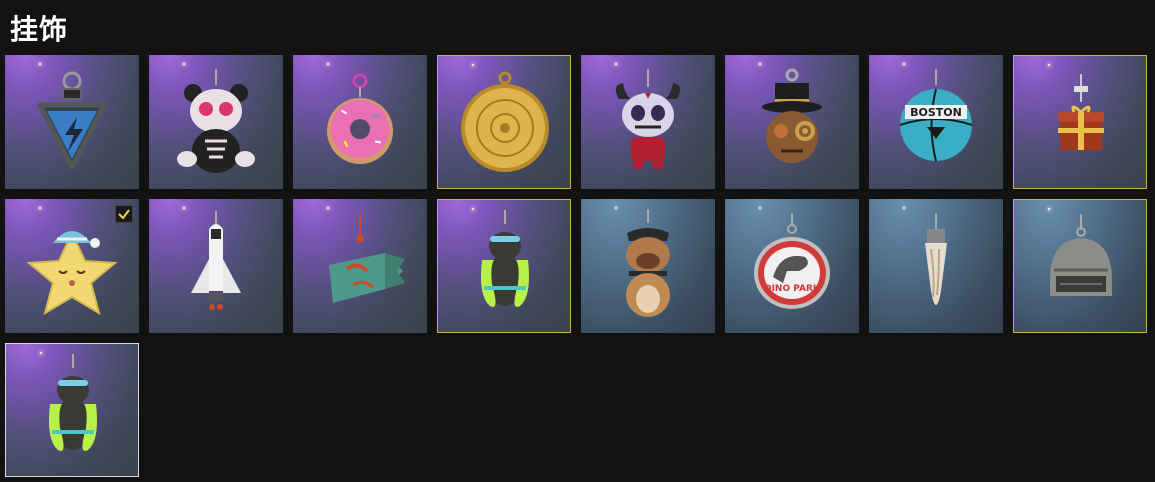 The width and height of the screenshot is (1155, 482). I want to click on koi-fish-charm-icon, so click(367, 258).